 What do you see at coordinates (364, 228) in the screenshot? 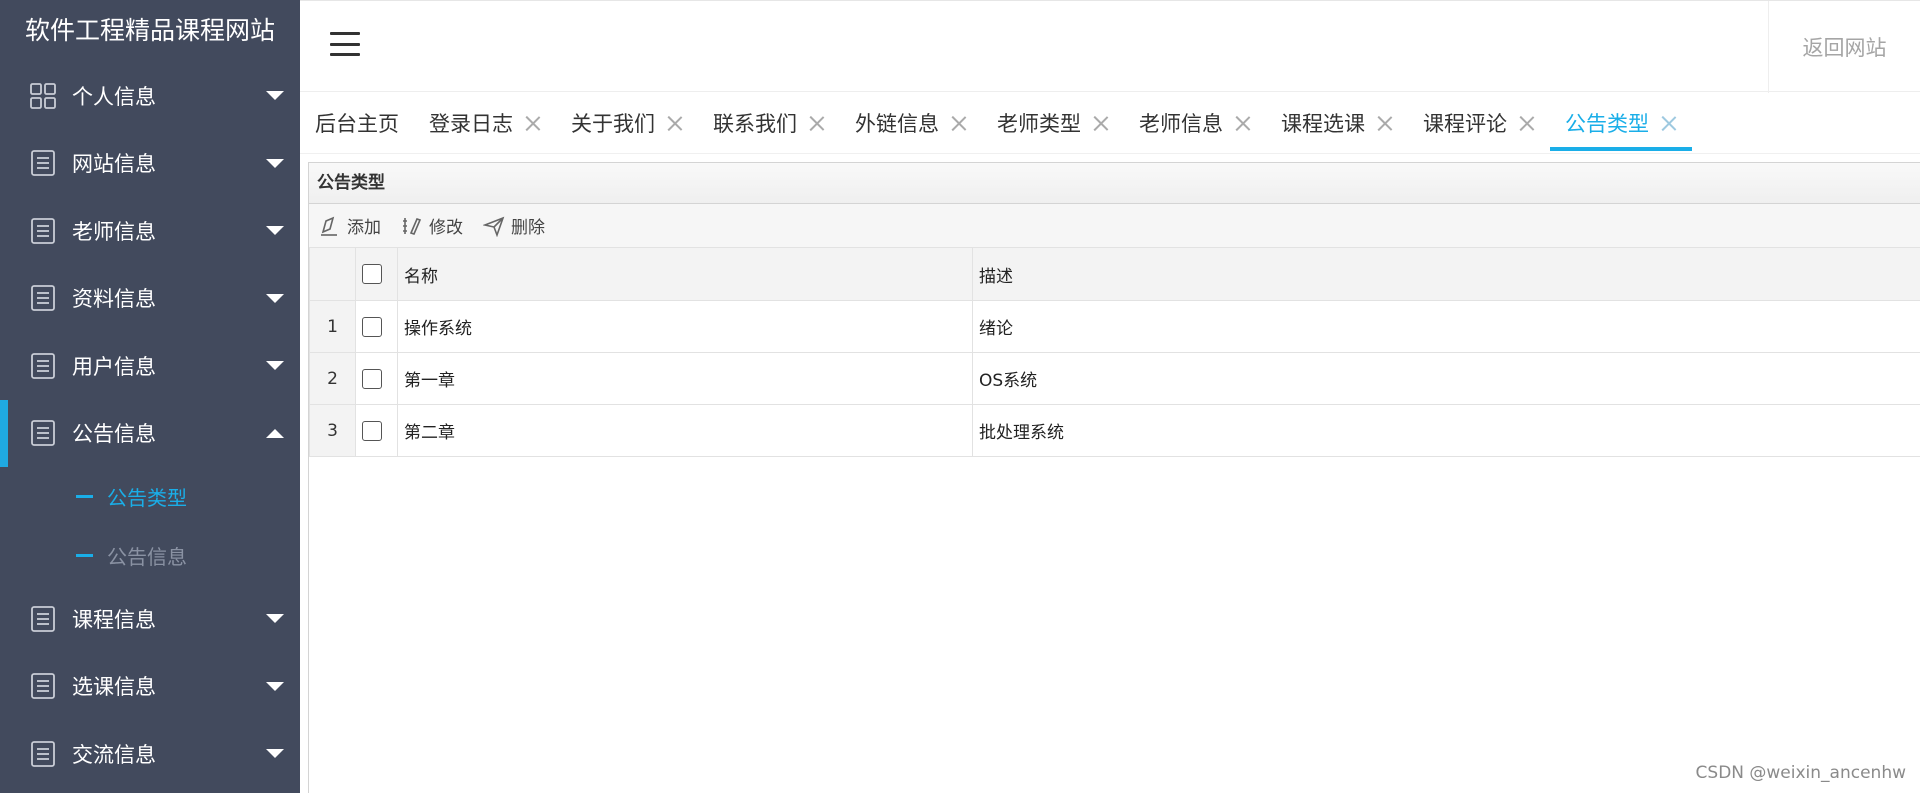
I see `add-label: 添加` at bounding box center [364, 228].